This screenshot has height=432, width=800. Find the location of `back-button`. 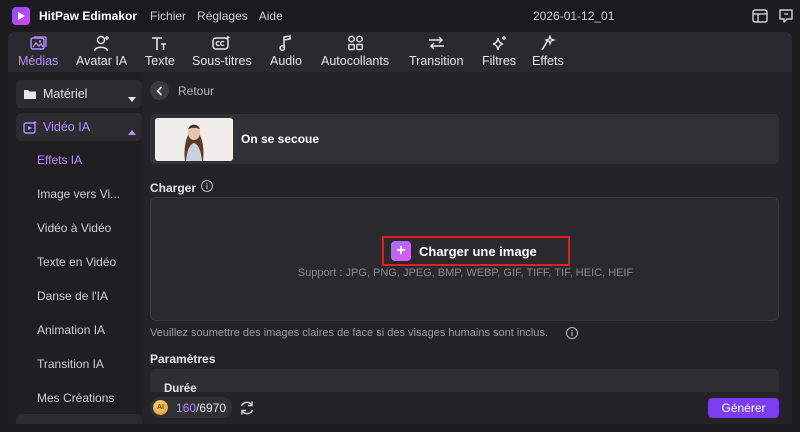

back-button is located at coordinates (159, 90).